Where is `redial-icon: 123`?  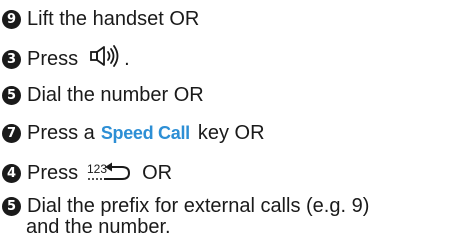 redial-icon: 123 is located at coordinates (109, 174).